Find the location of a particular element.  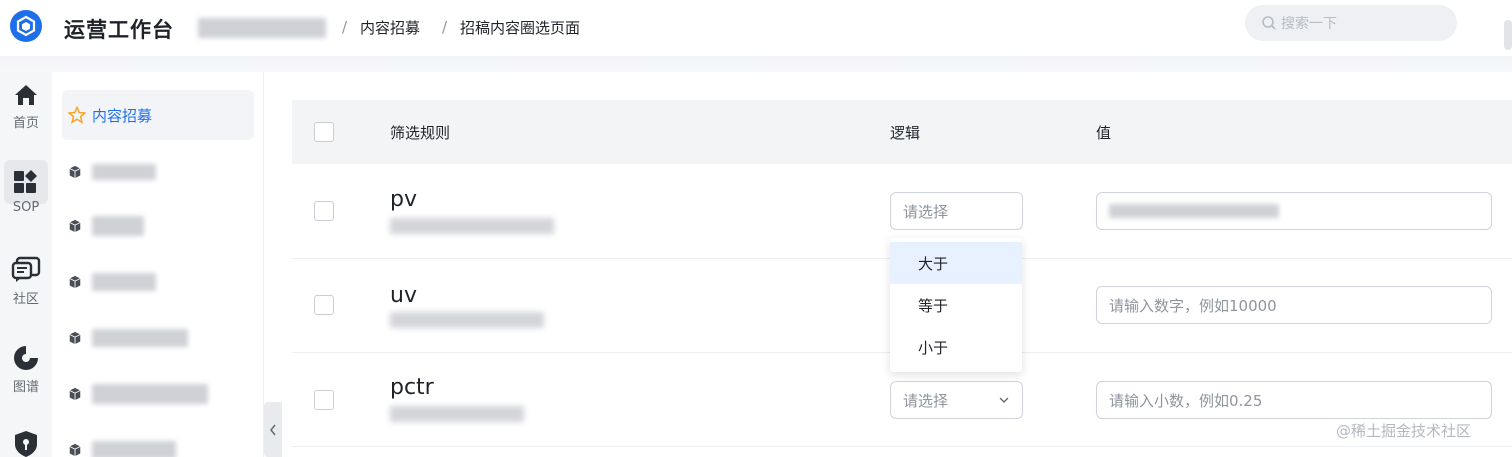

rail-item-sop: SOP is located at coordinates (26, 191).